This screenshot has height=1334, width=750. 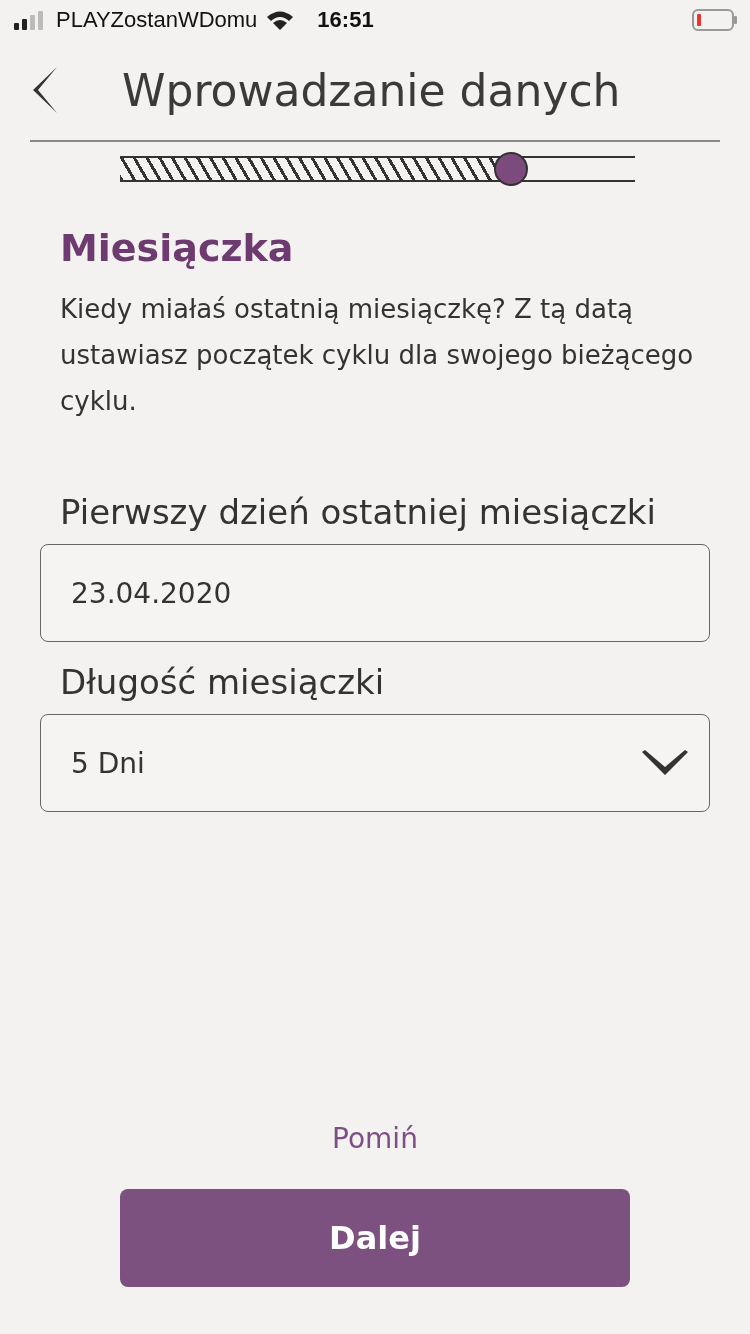 I want to click on status-time: 16:51, so click(x=345, y=20).